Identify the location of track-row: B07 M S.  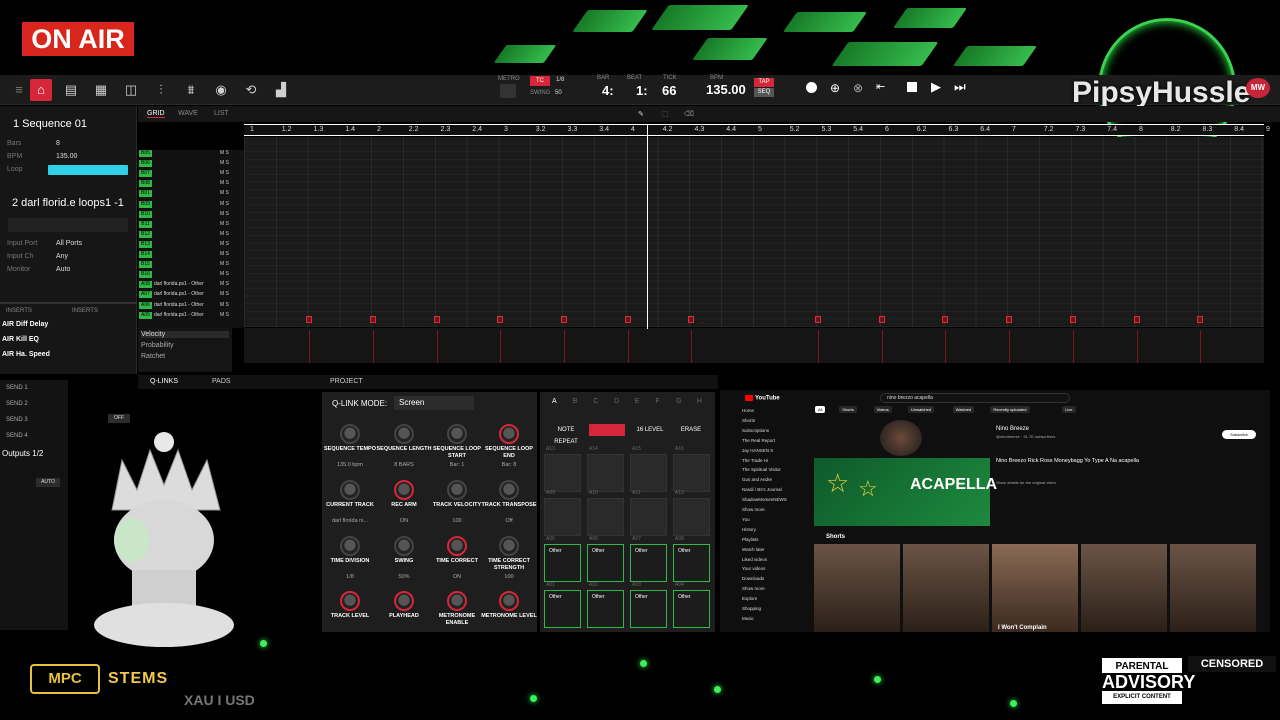
(191, 174).